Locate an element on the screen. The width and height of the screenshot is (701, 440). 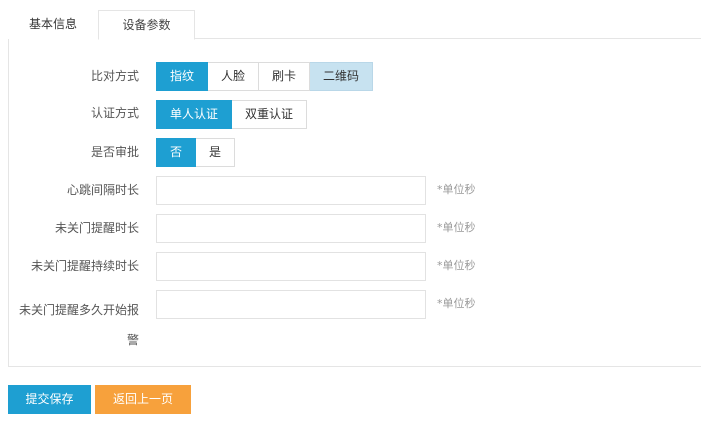
compare-mode-label: 比对方式 is located at coordinates (114, 76).